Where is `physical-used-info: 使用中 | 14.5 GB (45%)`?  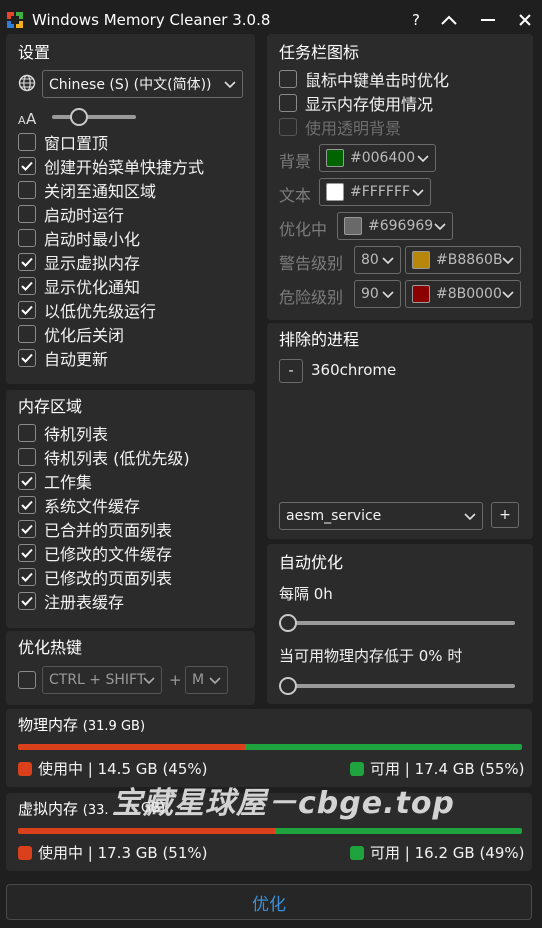
physical-used-info: 使用中 | 14.5 GB (45%) is located at coordinates (112, 768).